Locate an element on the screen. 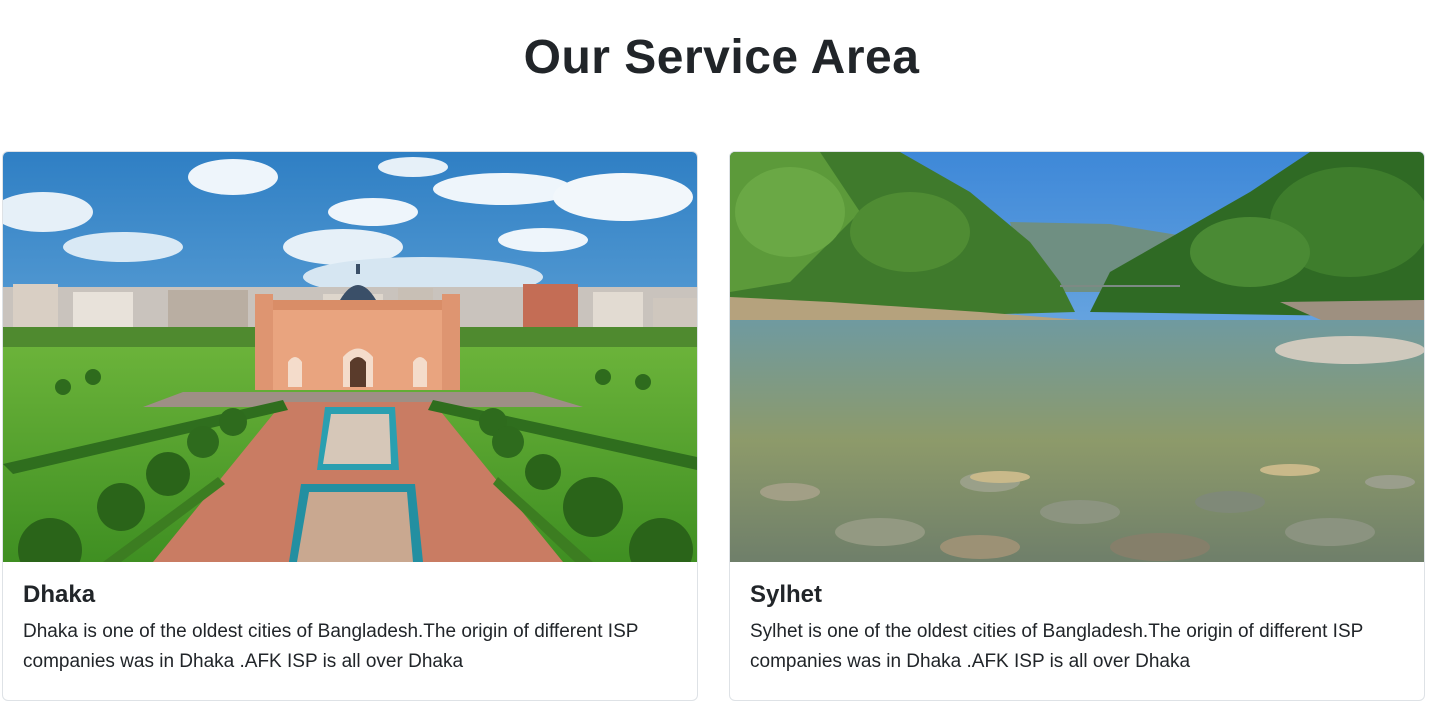  section-title: Our Service Area is located at coordinates (721, 57).